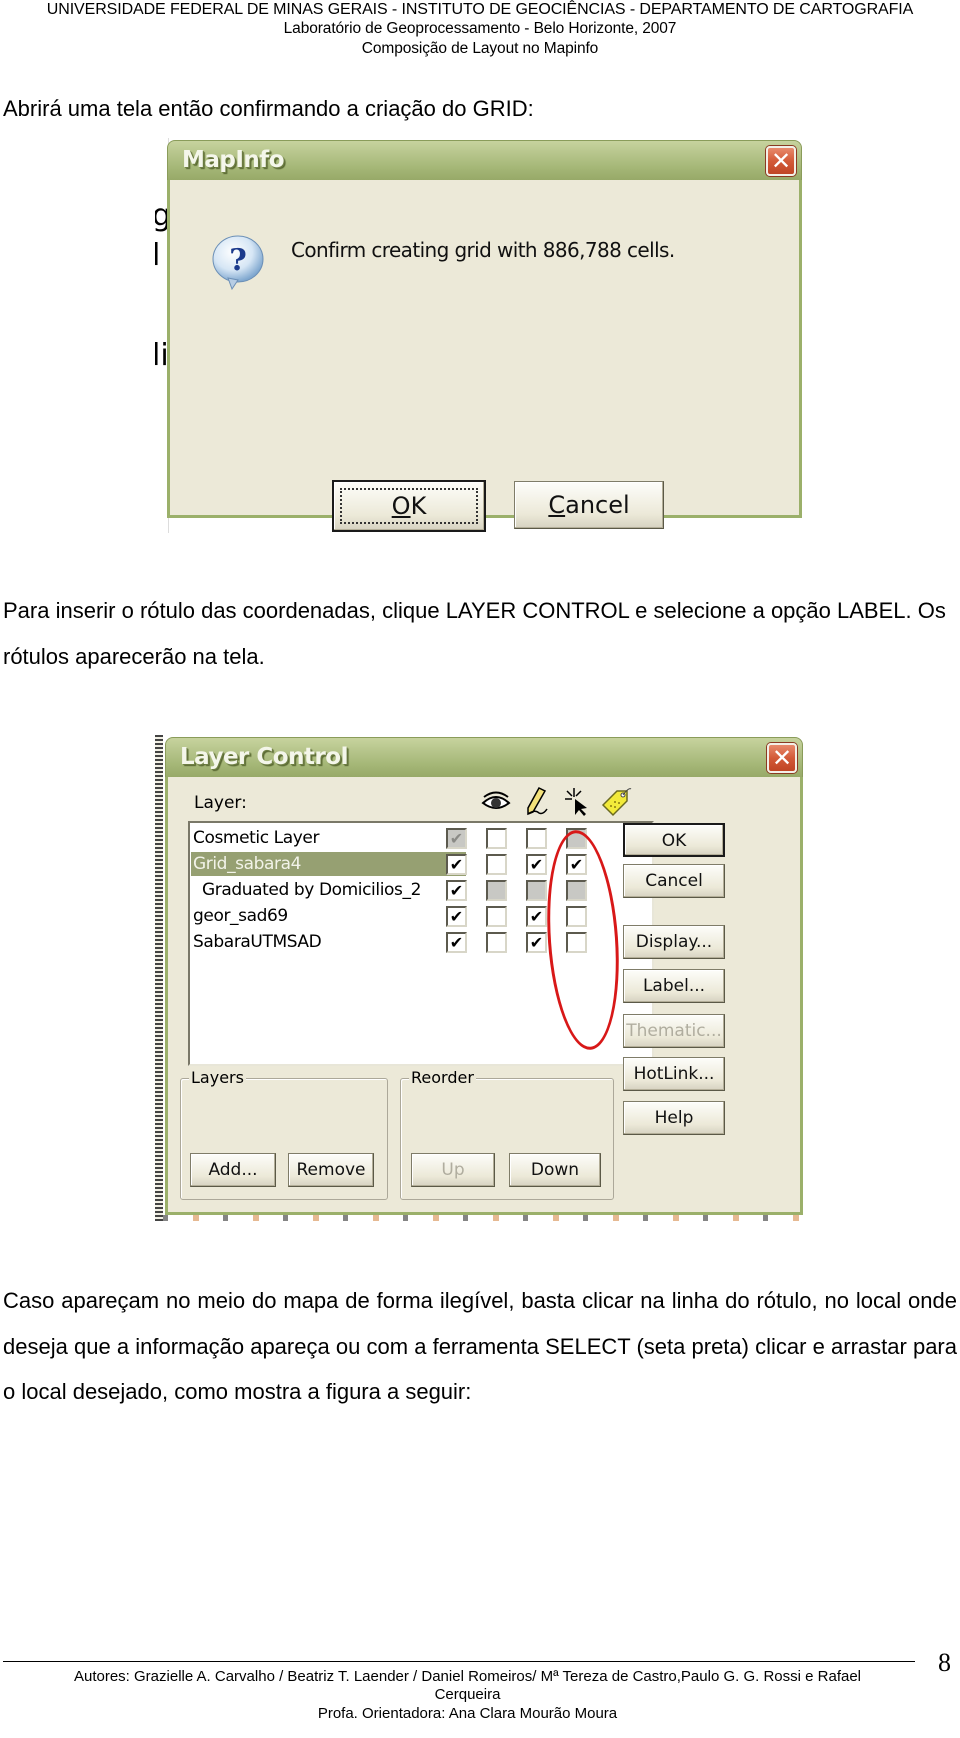  What do you see at coordinates (674, 1118) in the screenshot?
I see `help-button: Help` at bounding box center [674, 1118].